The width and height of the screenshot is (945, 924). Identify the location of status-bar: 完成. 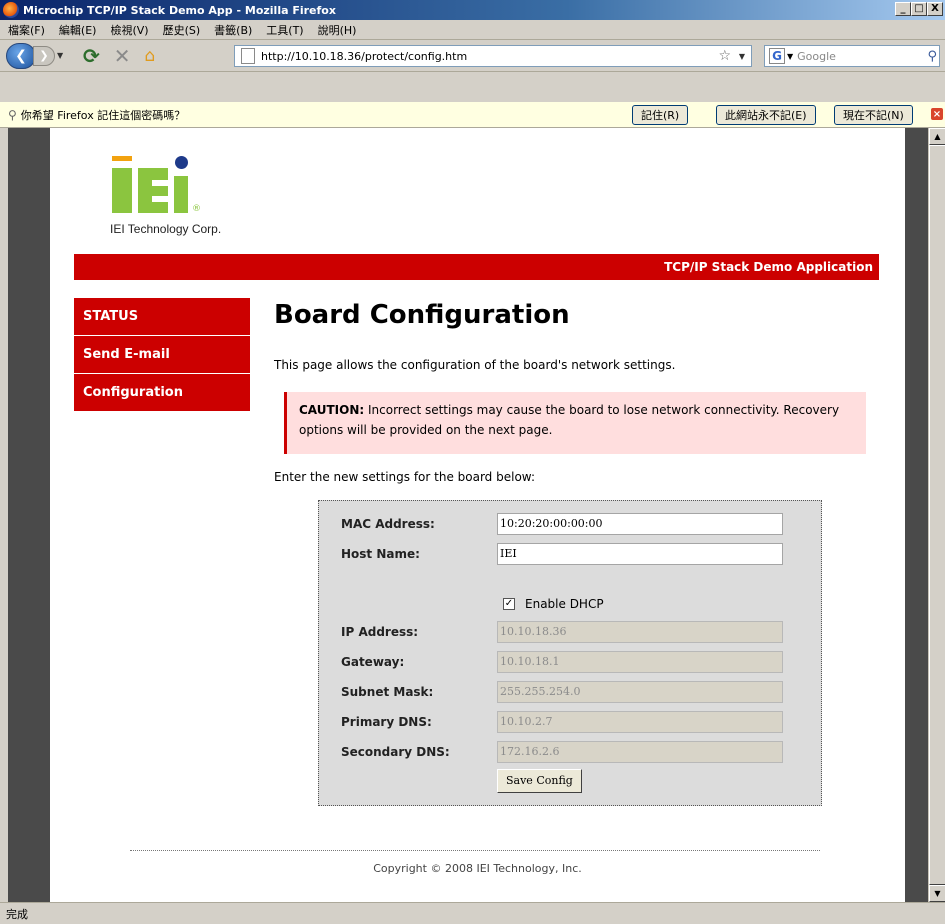
(472, 913).